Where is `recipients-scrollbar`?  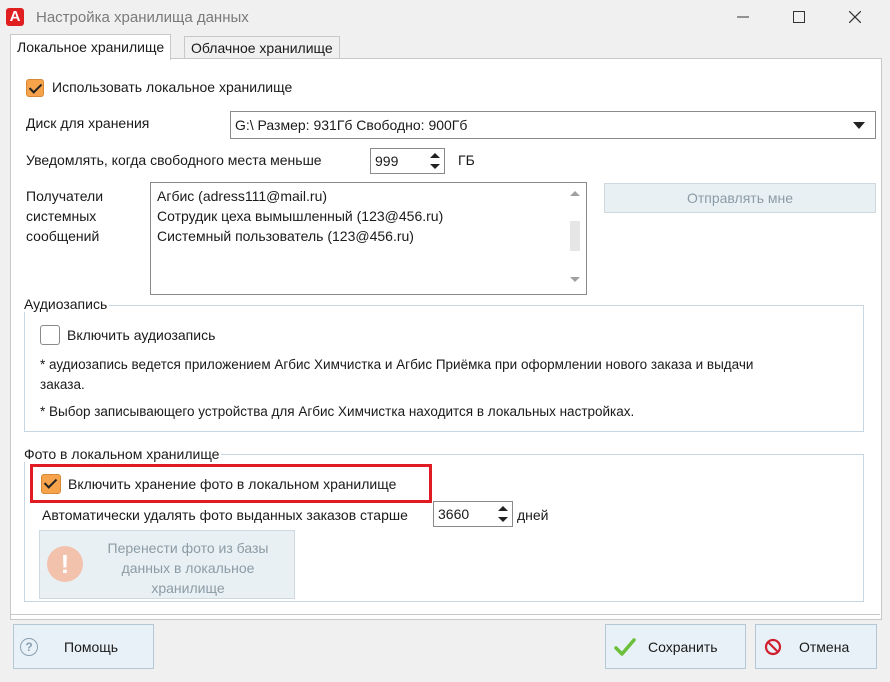 recipients-scrollbar is located at coordinates (575, 238).